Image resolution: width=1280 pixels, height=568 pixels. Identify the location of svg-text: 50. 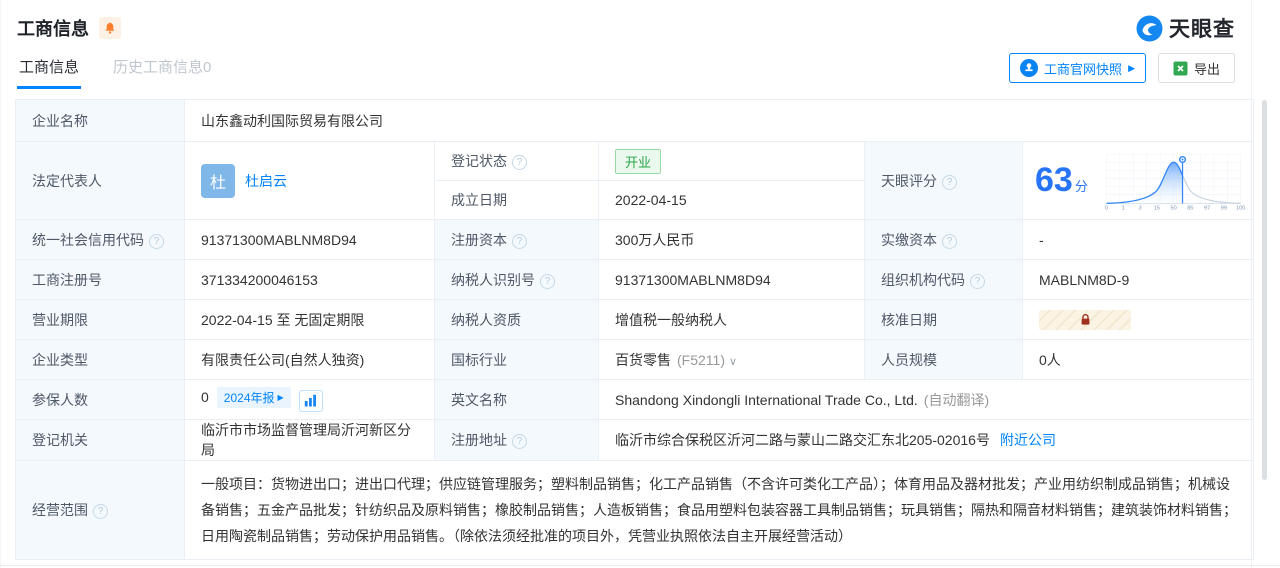
(1173, 208).